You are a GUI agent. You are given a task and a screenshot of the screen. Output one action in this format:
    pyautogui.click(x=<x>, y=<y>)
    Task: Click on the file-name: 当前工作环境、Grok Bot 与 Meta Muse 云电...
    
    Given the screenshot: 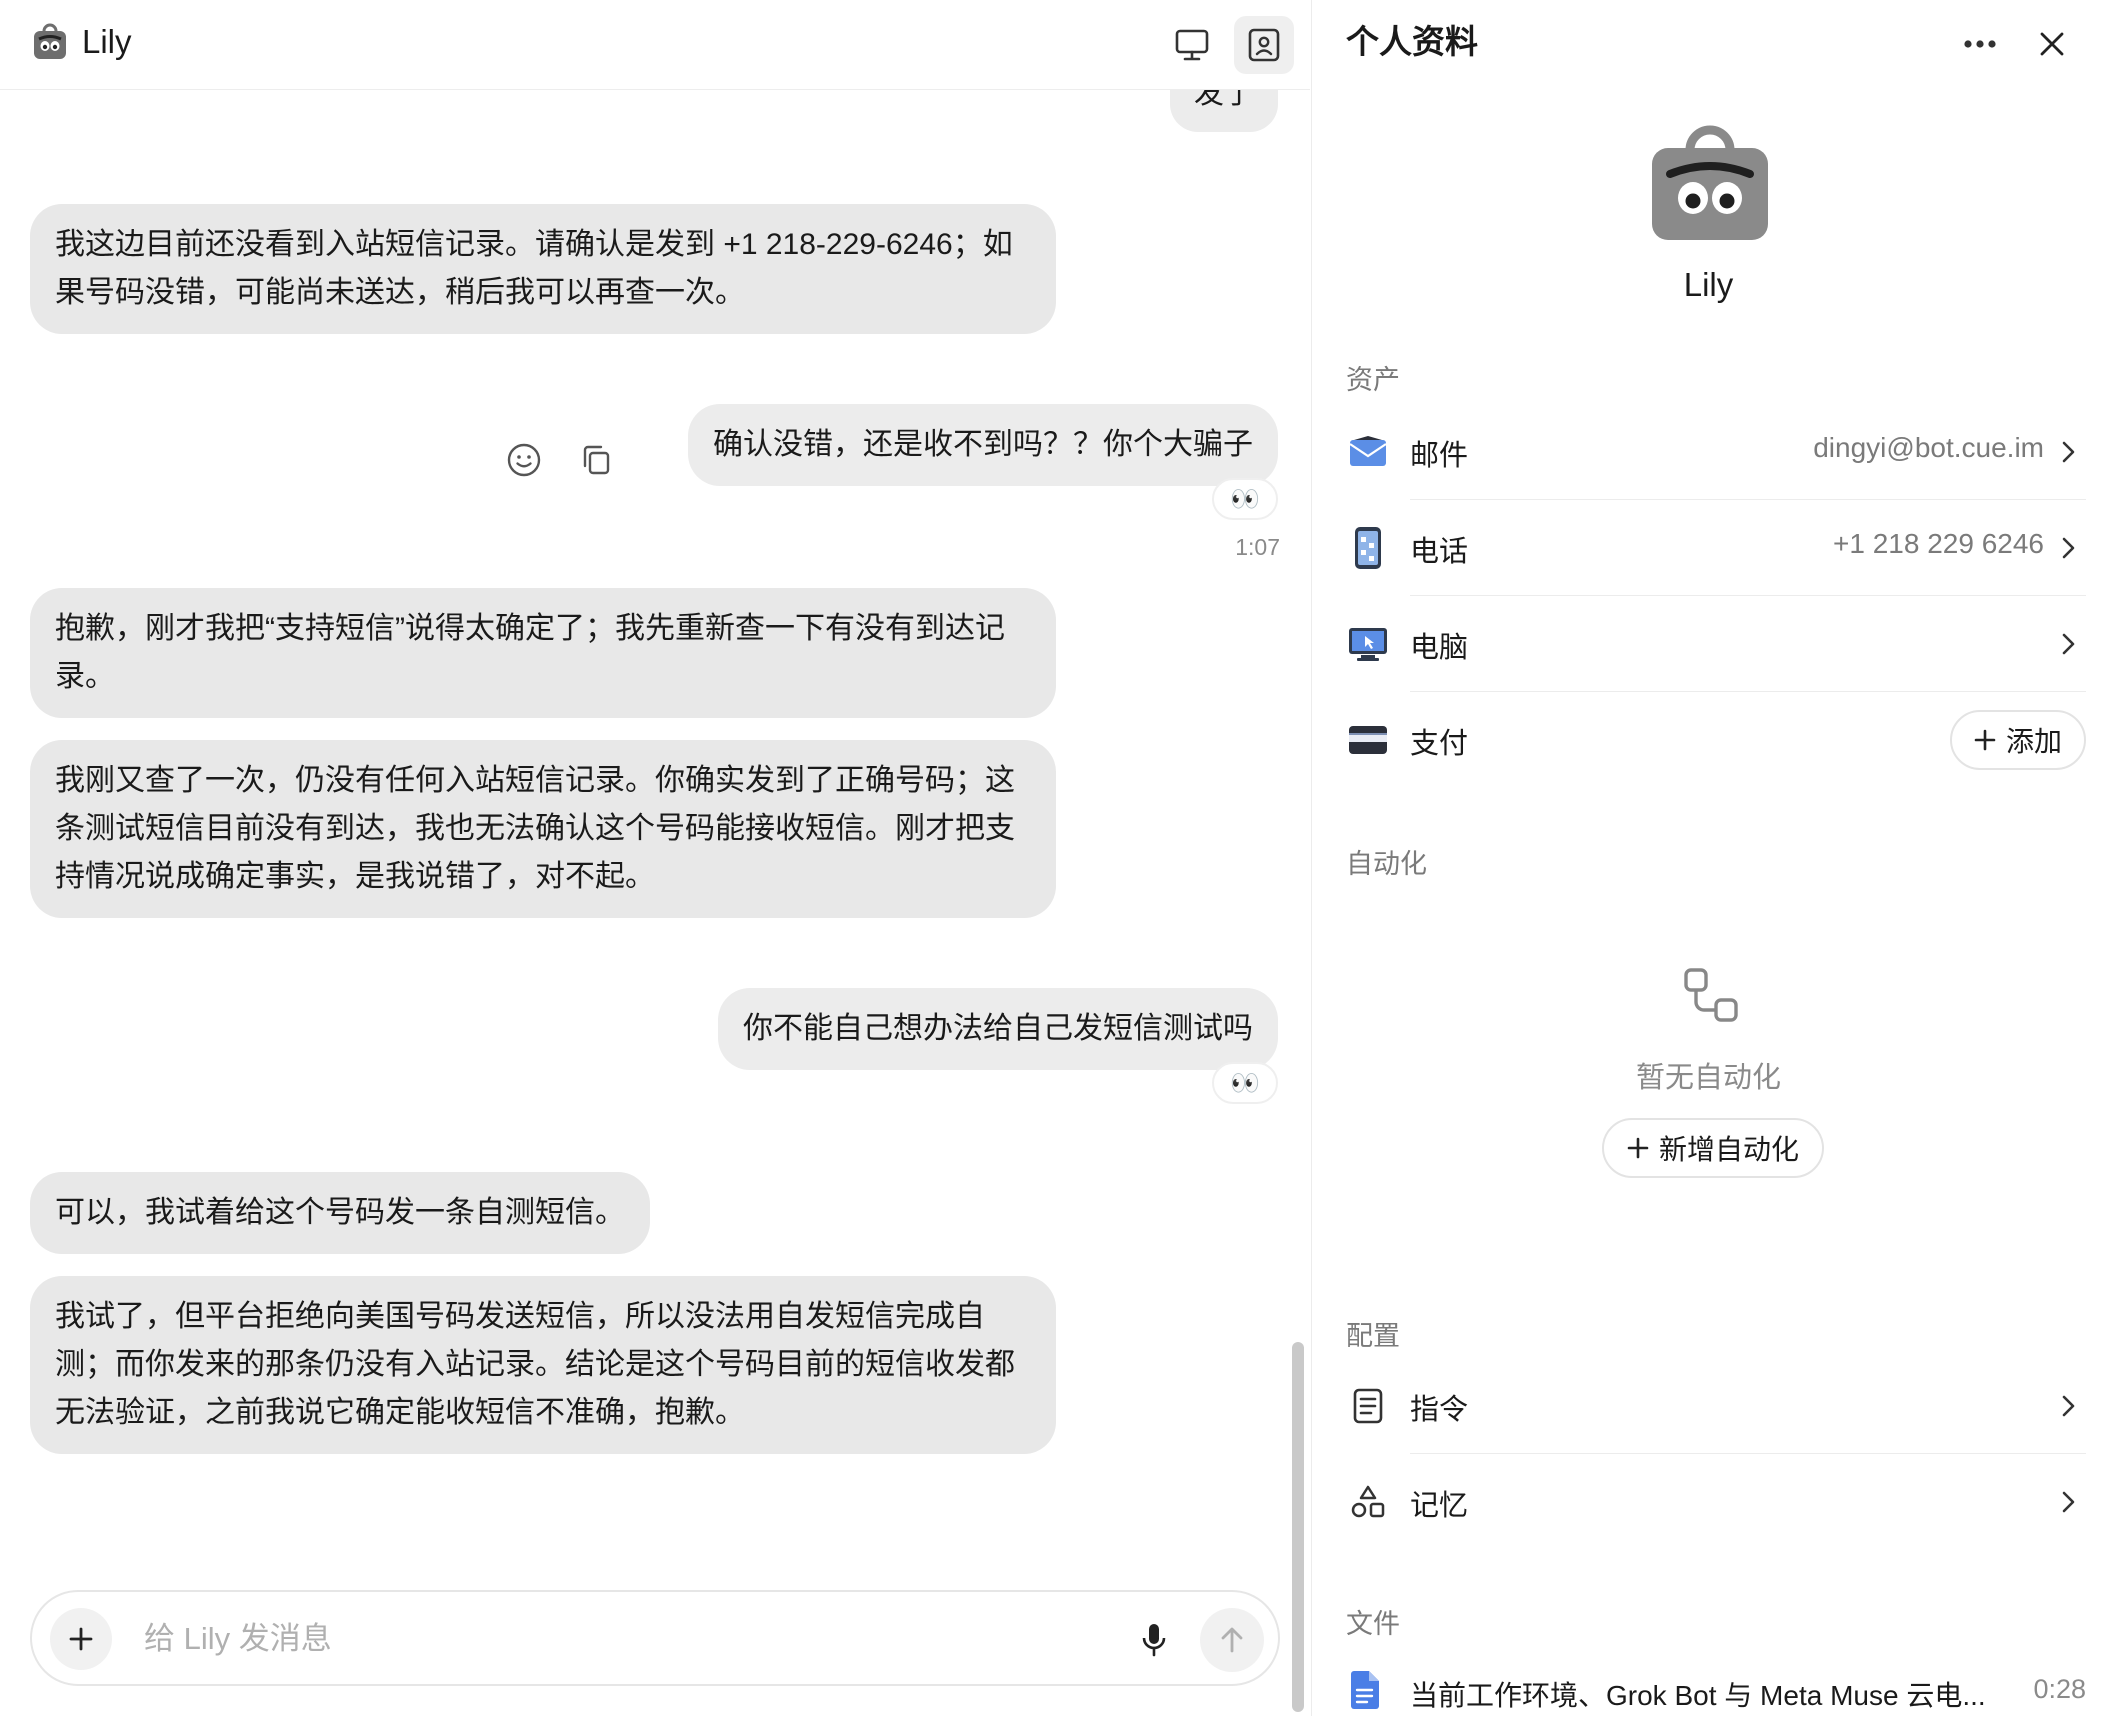 What is the action you would take?
    pyautogui.click(x=1698, y=1695)
    